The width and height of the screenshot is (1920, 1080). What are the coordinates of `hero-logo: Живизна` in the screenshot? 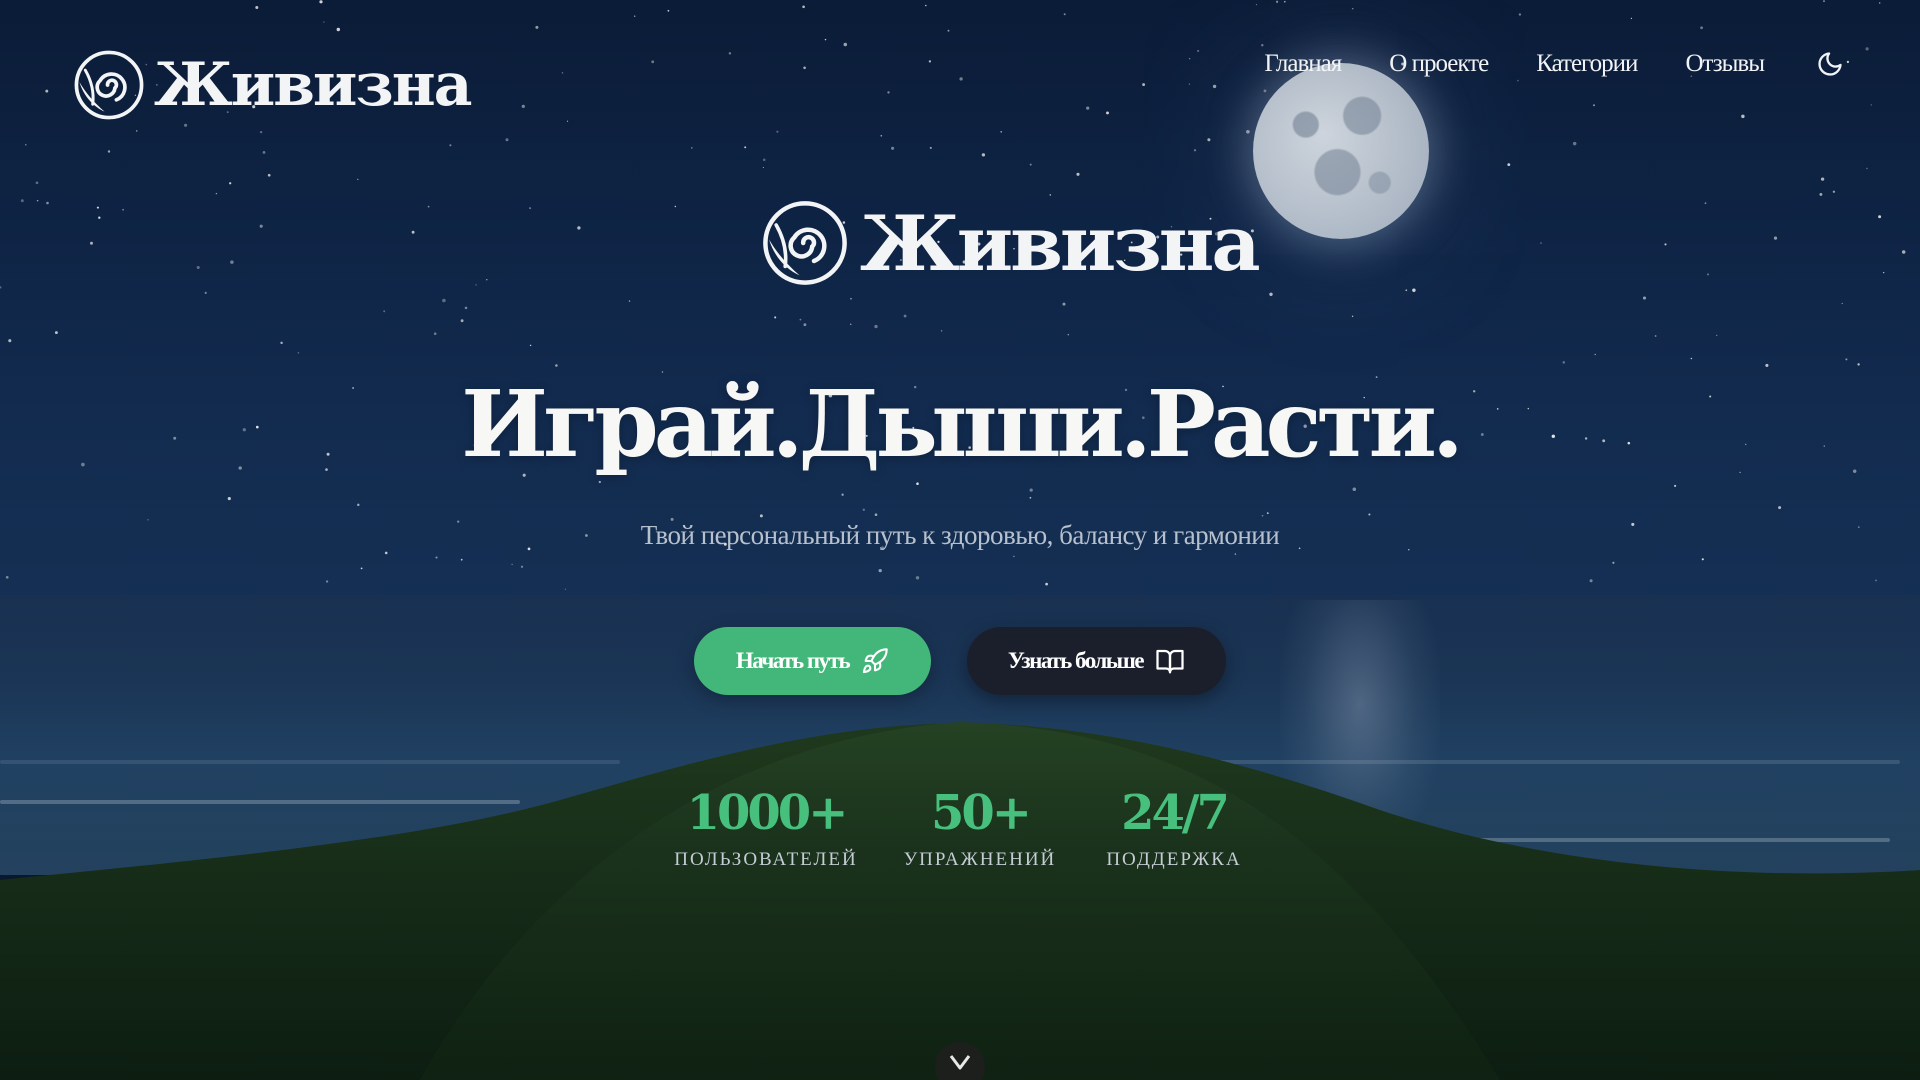 It's located at (1010, 243).